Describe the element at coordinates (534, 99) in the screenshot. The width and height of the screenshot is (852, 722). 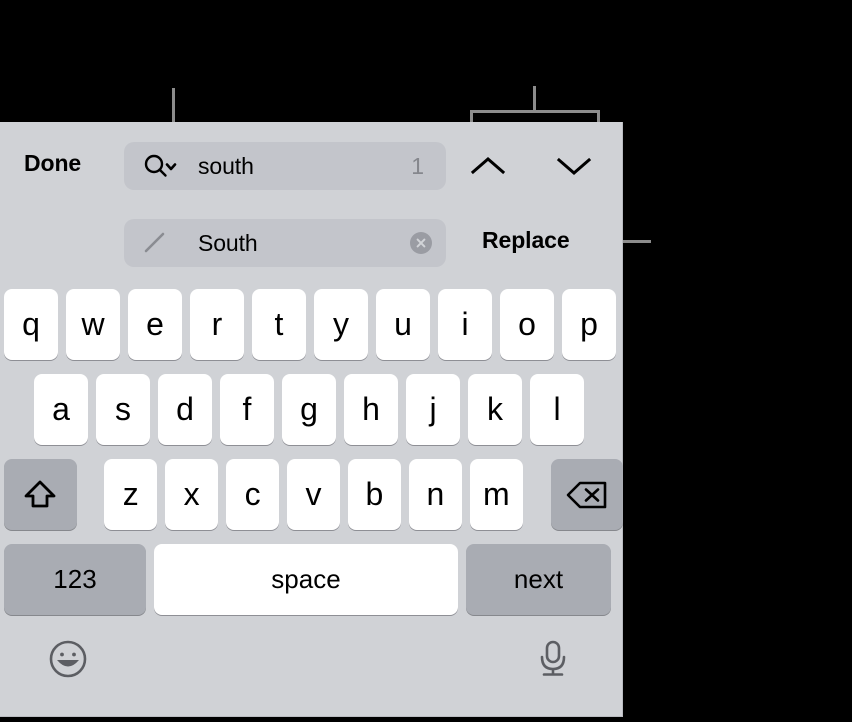
I see `callout-bracket-stem-nav-arrows` at that location.